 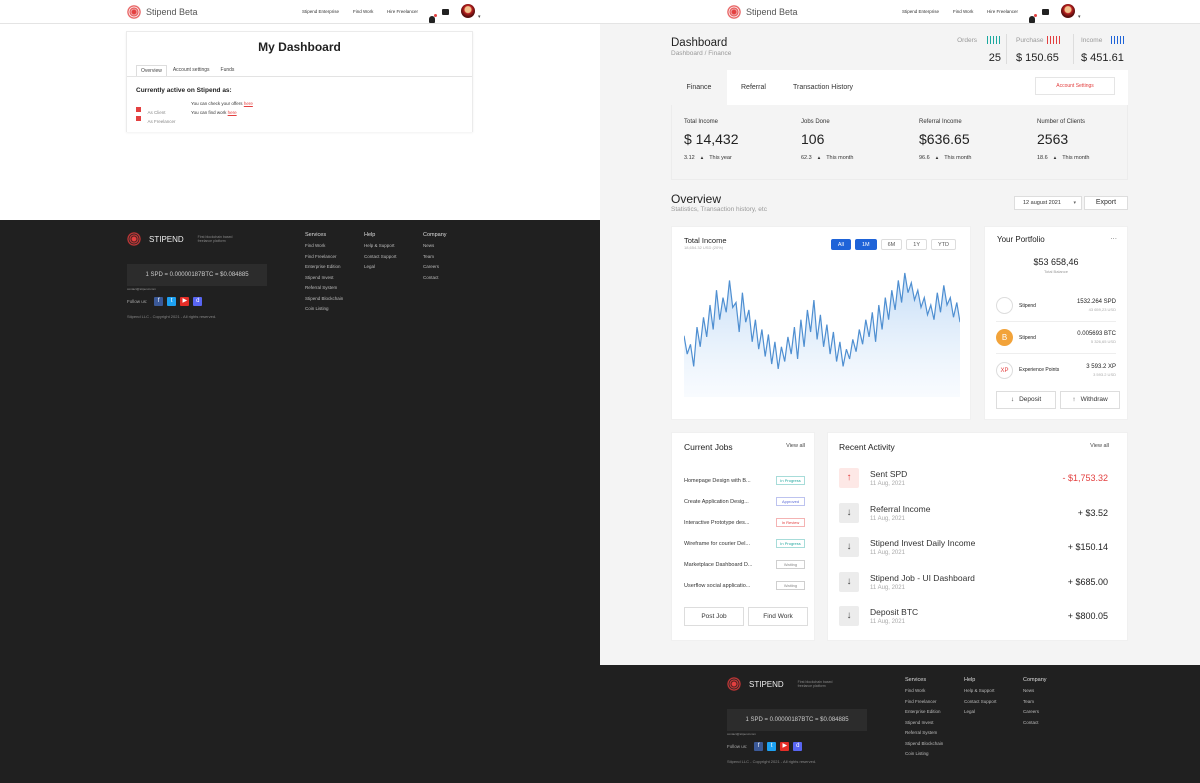 I want to click on activity-row: ↑ Sent SPD 11 Aug, 2021 - $1,753.32, so click(x=973, y=478).